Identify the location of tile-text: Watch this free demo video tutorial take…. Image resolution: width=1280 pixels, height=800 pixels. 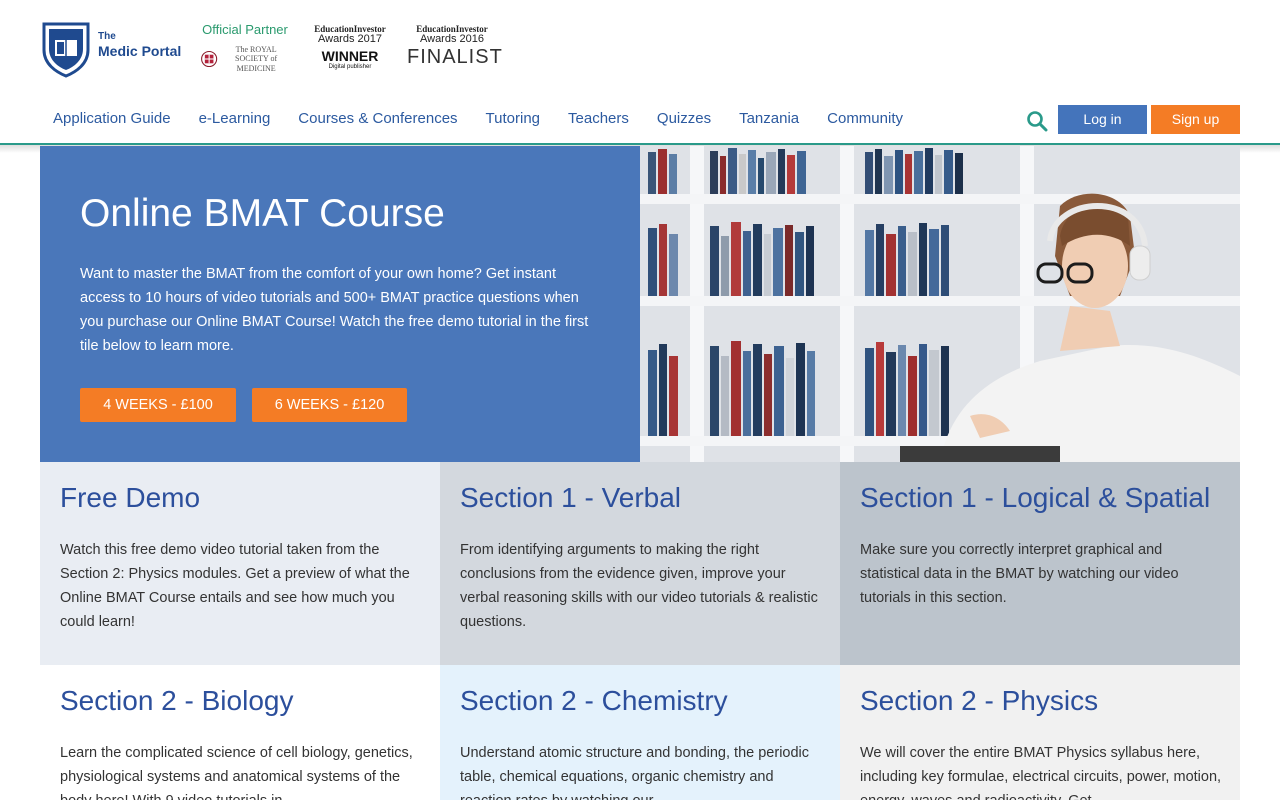
(235, 586).